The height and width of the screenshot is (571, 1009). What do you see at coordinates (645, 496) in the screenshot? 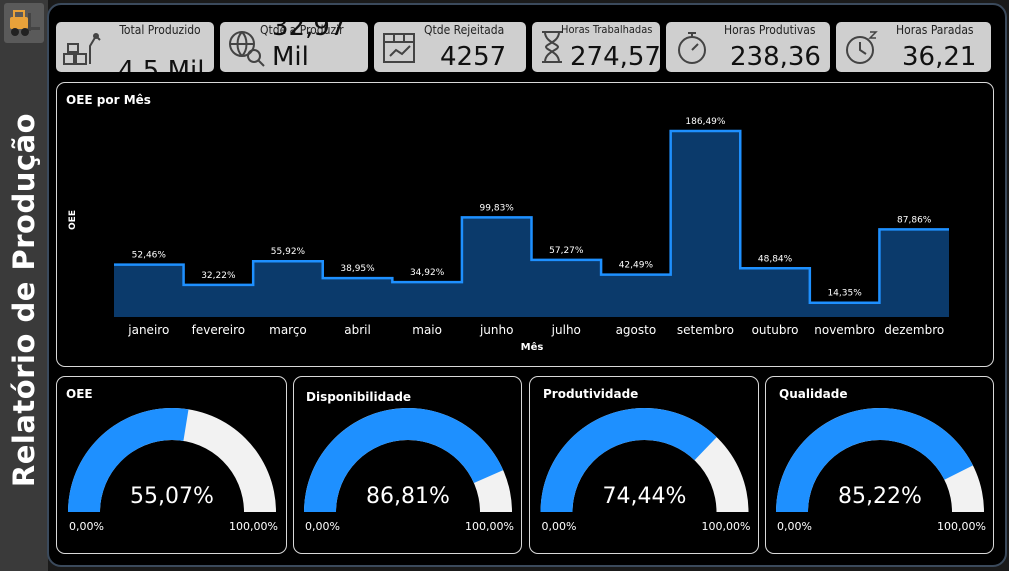
I see `gauge-value: 74,44%` at bounding box center [645, 496].